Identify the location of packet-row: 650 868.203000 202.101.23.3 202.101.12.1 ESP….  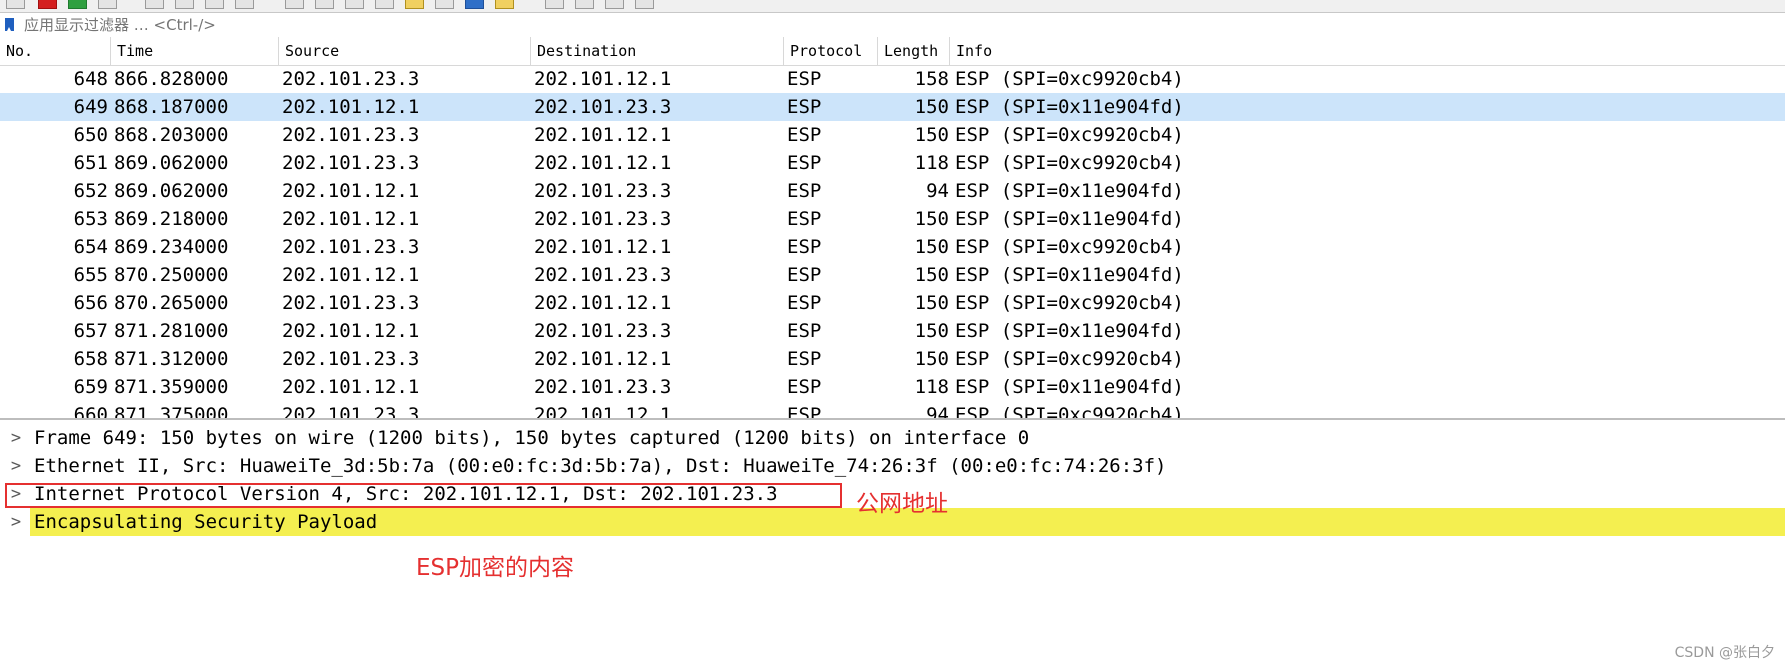
(892, 135).